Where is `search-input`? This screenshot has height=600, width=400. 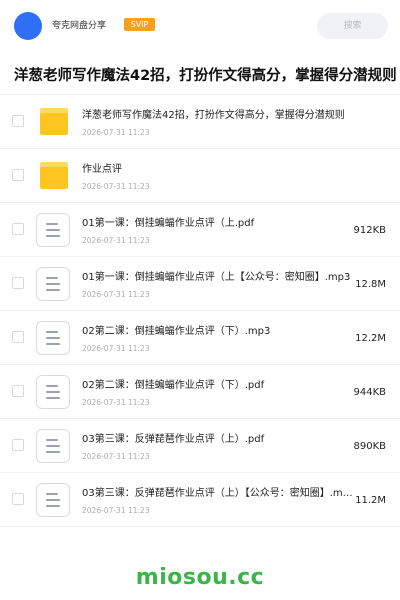
search-input is located at coordinates (352, 26).